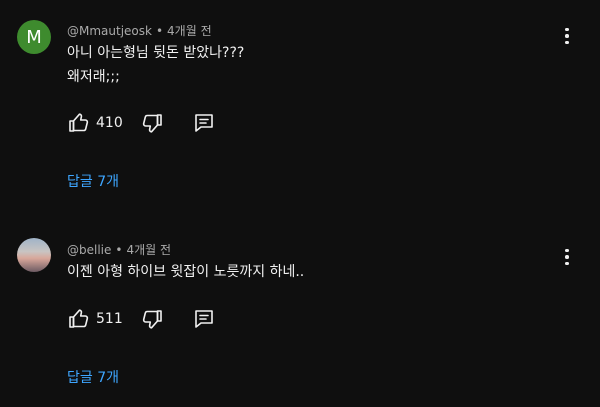  What do you see at coordinates (155, 65) in the screenshot?
I see `comment-text: 아니 아는형님 뒷돈 받았나??? 왜저래;;;` at bounding box center [155, 65].